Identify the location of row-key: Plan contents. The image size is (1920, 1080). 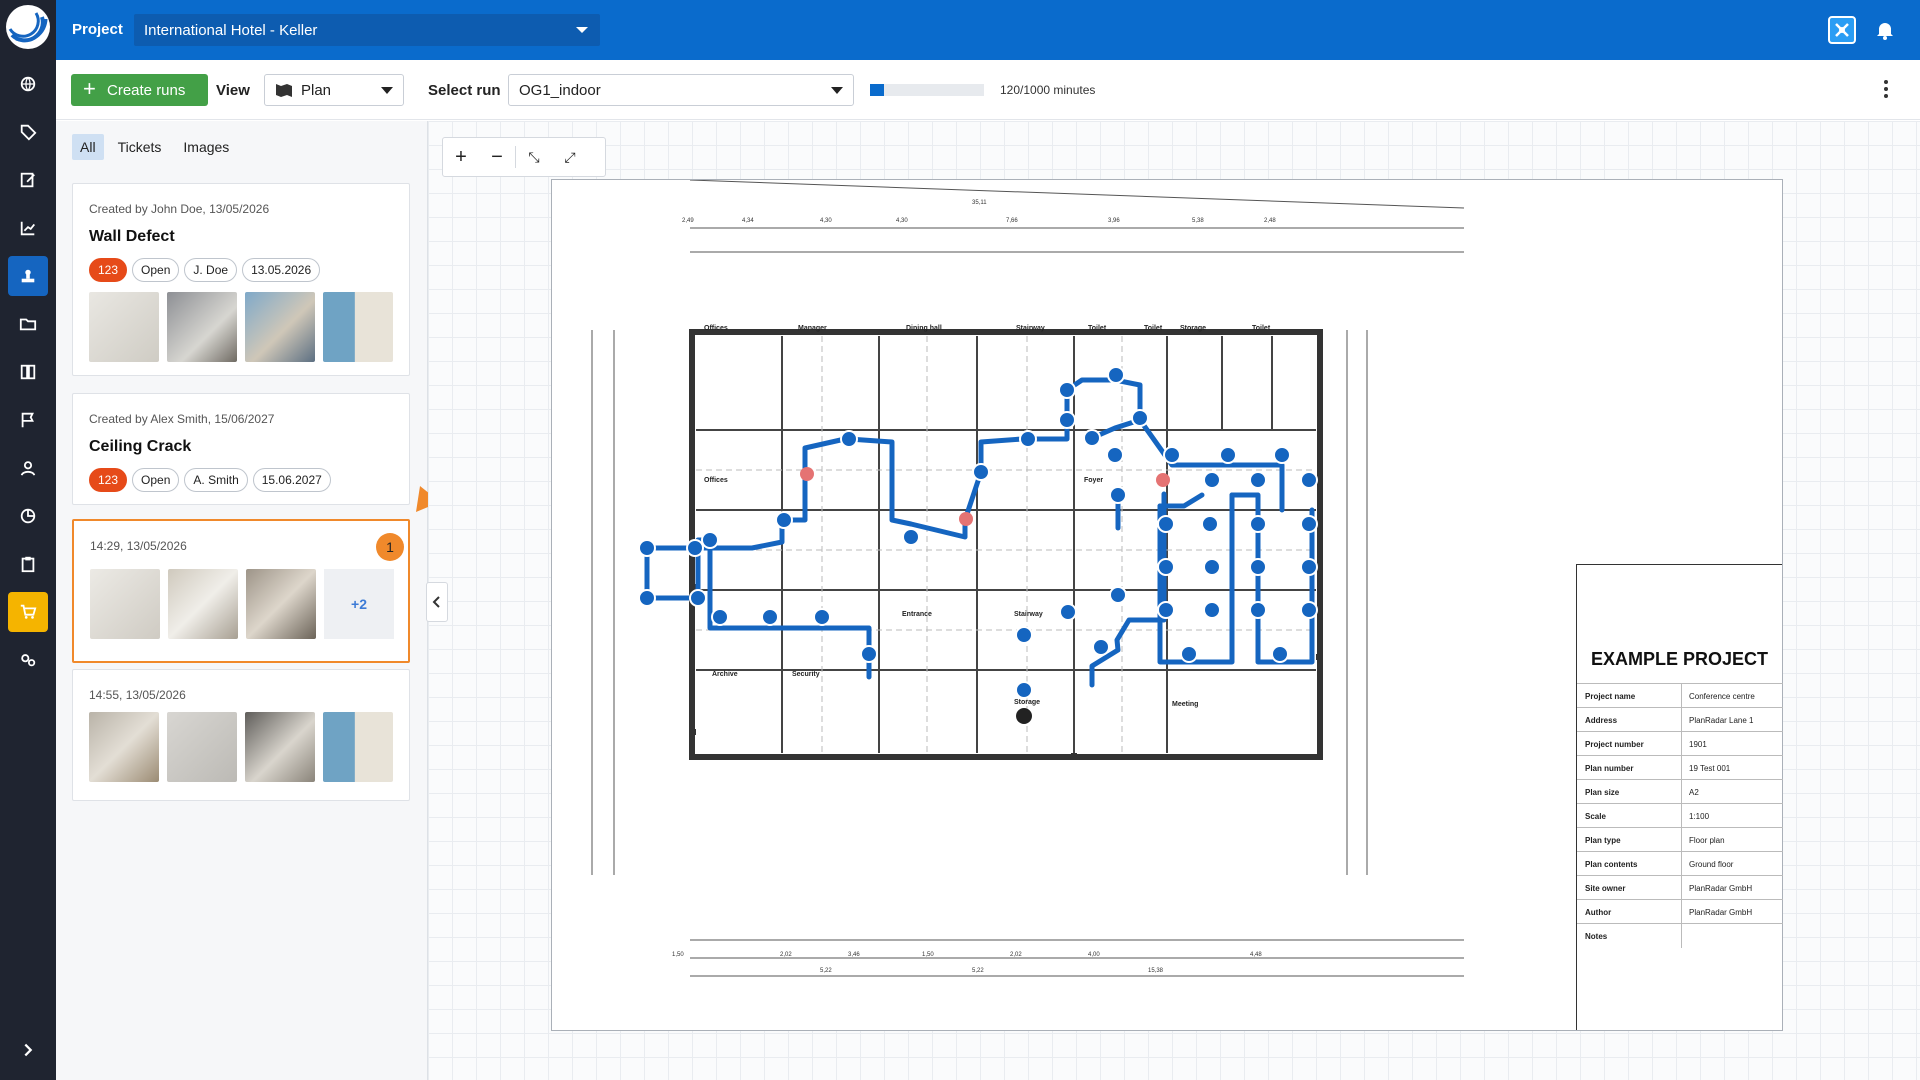
(1611, 864).